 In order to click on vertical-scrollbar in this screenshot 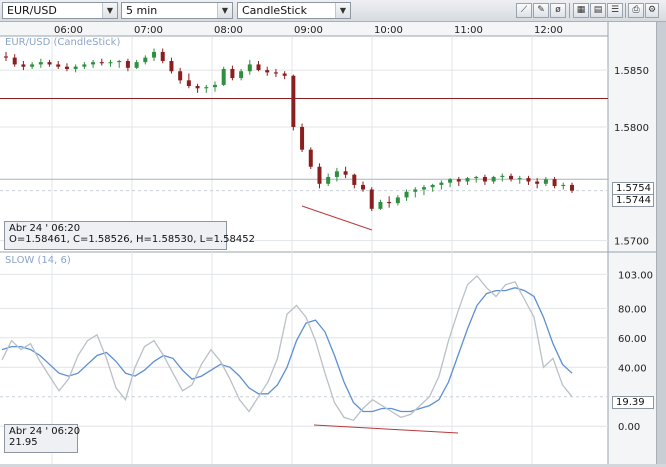, I will do `click(661, 243)`.